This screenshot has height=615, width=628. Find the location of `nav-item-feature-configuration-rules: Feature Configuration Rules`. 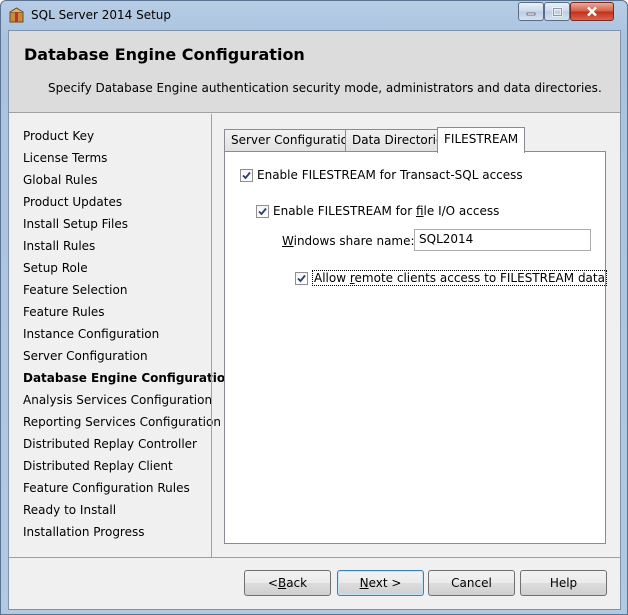

nav-item-feature-configuration-rules: Feature Configuration Rules is located at coordinates (106, 490).